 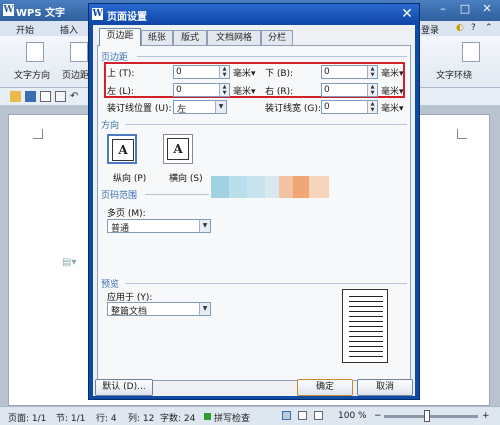 I want to click on multi-page-label: 多页 (M):, so click(x=126, y=214).